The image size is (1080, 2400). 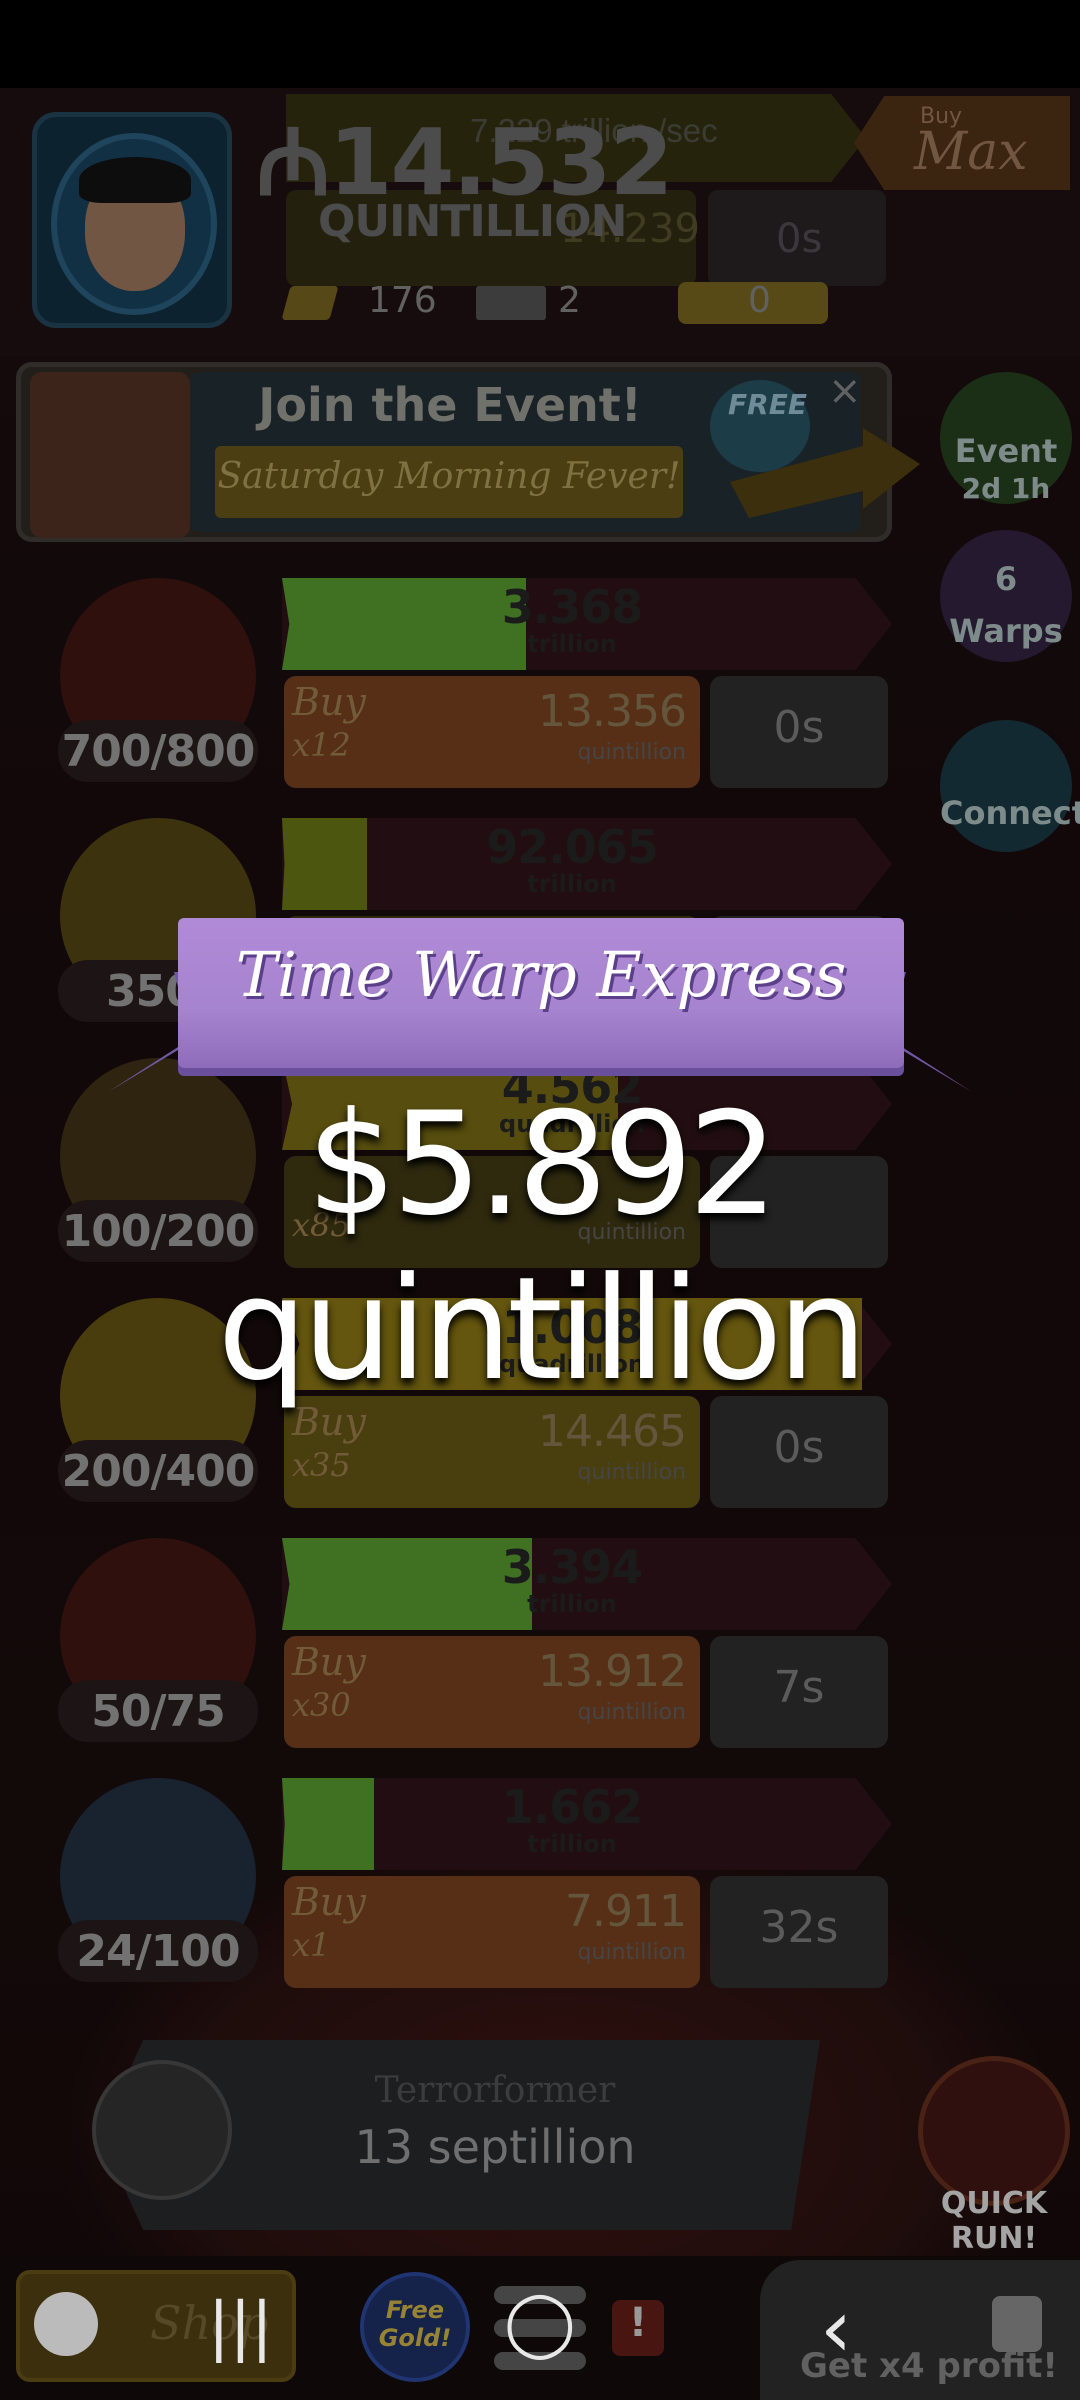 I want to click on back-button: ‹, so click(x=836, y=2328).